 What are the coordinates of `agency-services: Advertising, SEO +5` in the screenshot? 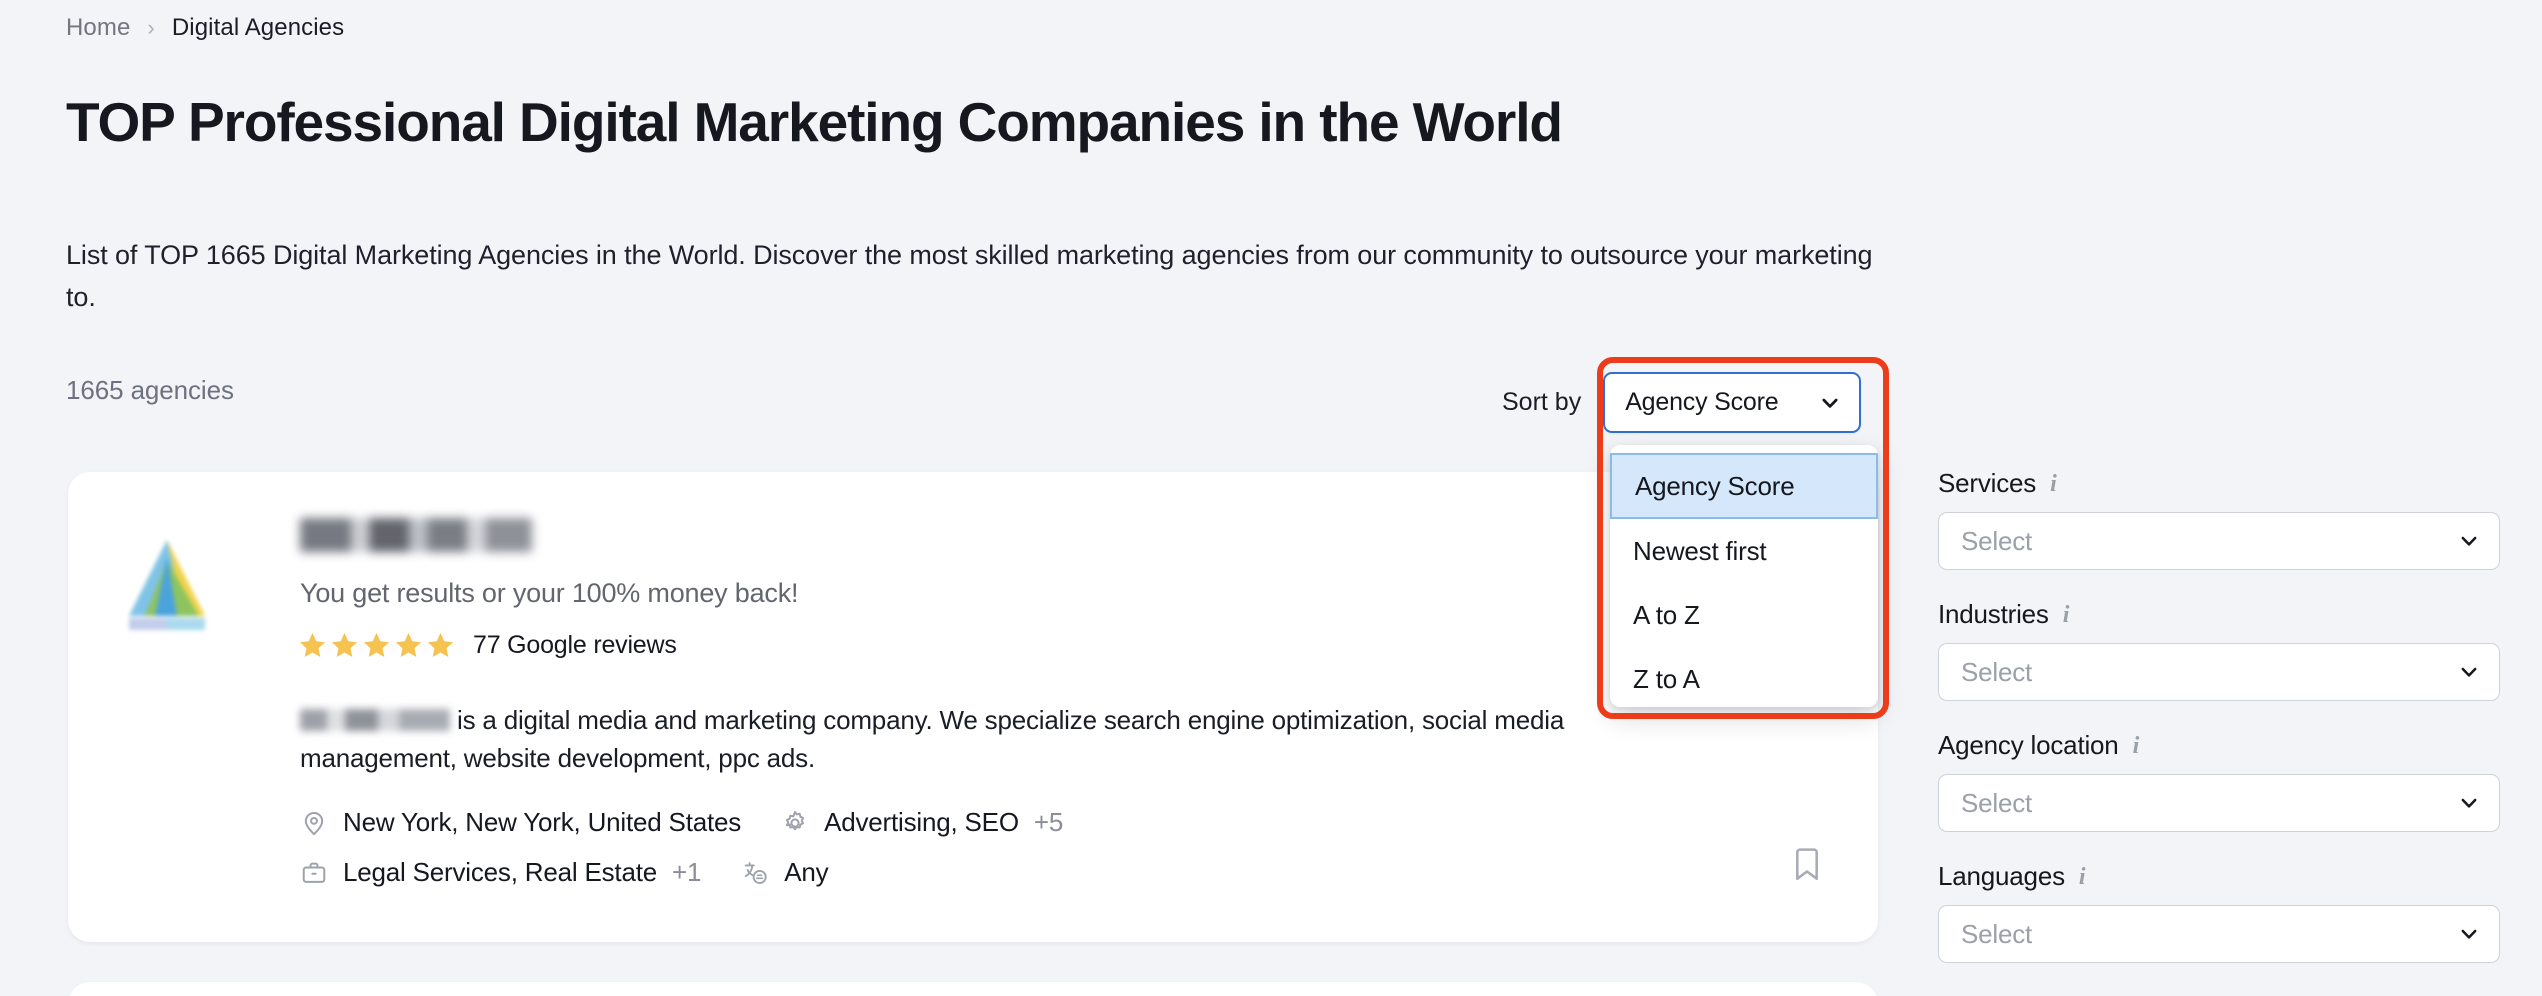 It's located at (922, 822).